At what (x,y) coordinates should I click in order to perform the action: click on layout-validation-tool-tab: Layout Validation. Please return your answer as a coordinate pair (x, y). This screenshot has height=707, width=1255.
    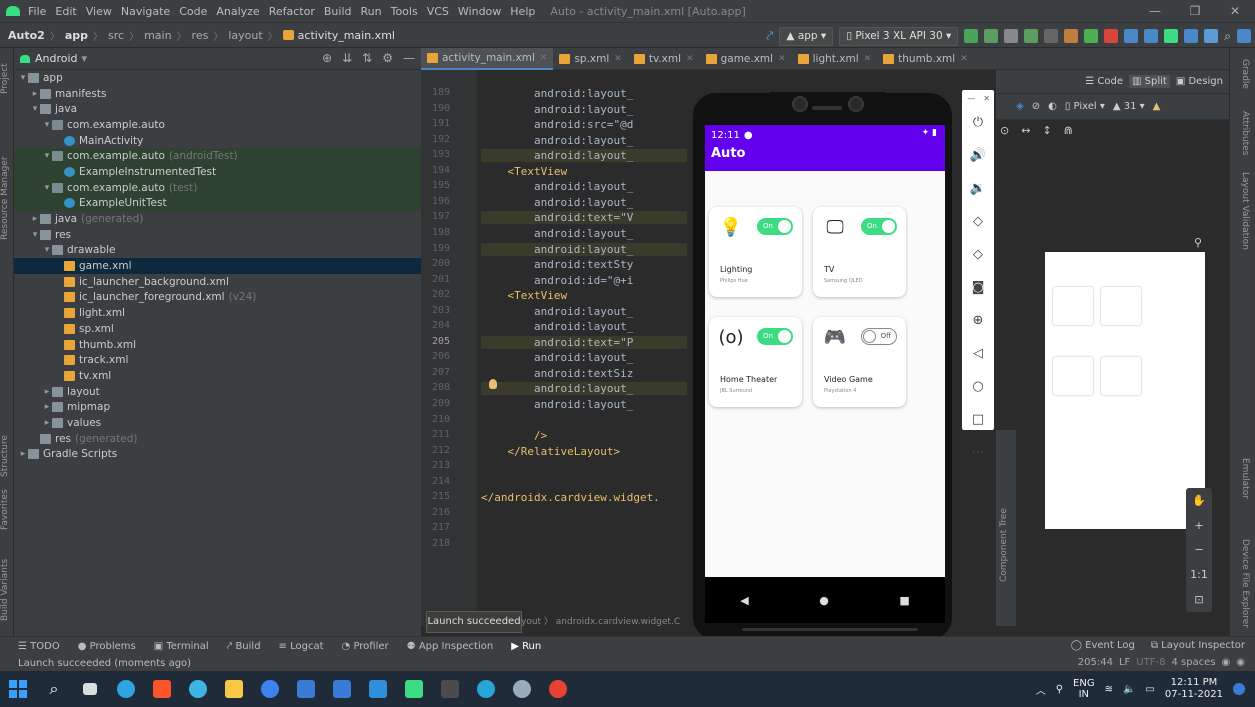
    Looking at the image, I should click on (1243, 211).